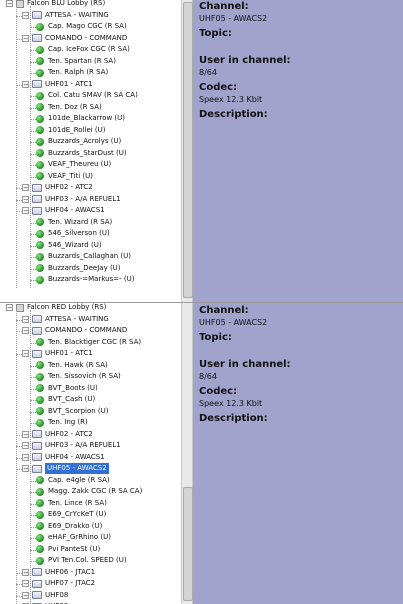  Describe the element at coordinates (67, 388) in the screenshot. I see `user-row: BVT_Boots (U)` at that location.